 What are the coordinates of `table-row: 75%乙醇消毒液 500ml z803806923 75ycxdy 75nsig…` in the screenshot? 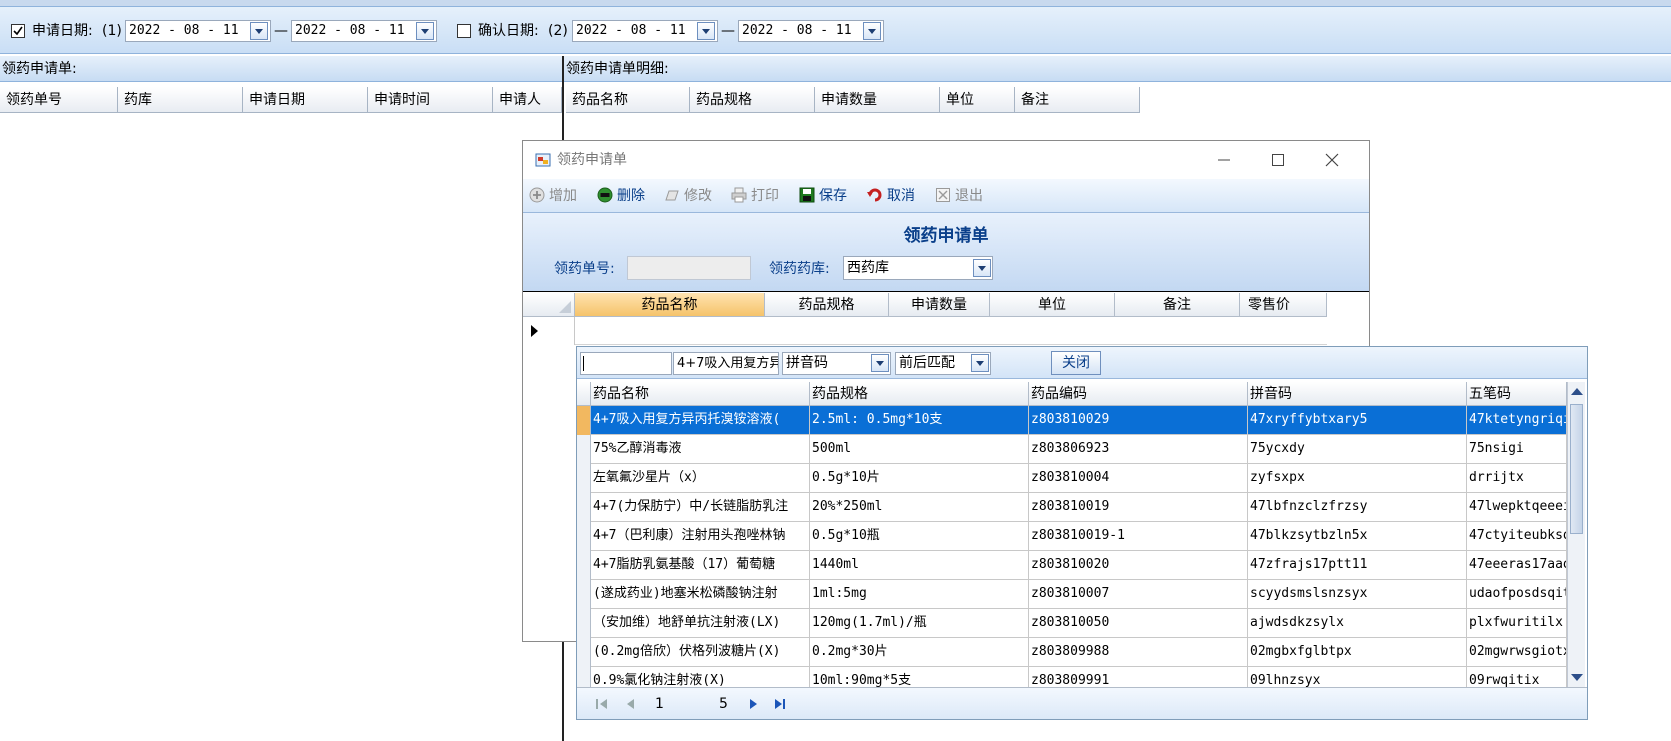 It's located at (1079, 449).